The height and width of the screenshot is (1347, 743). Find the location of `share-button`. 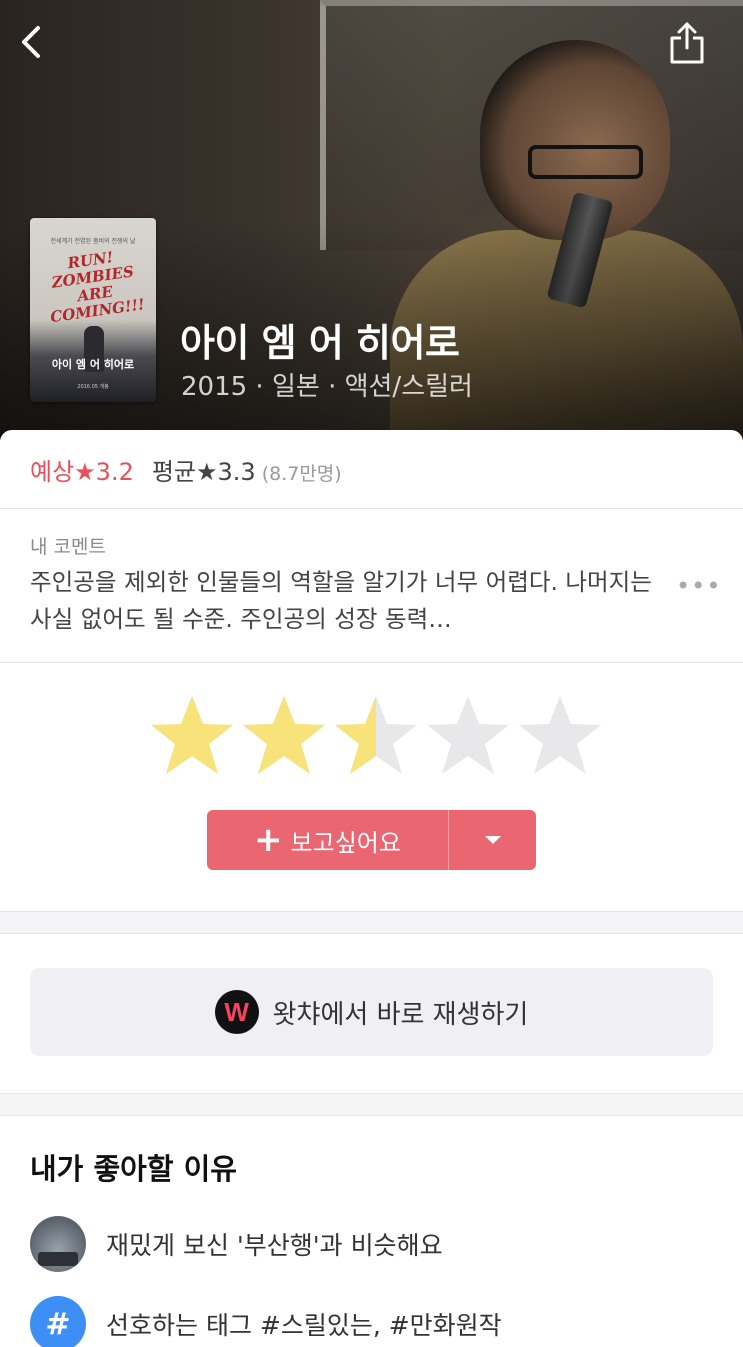

share-button is located at coordinates (687, 43).